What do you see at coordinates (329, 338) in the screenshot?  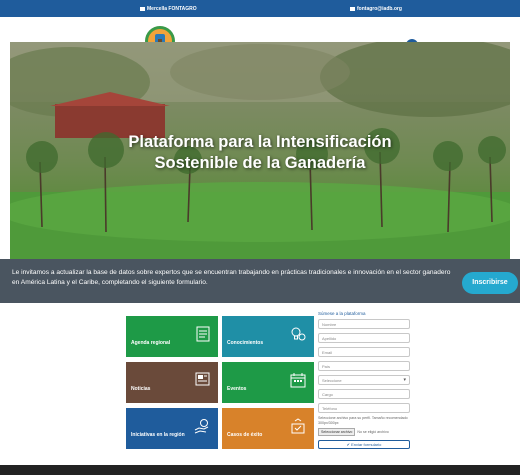 I see `field-placeholder: Apellido` at bounding box center [329, 338].